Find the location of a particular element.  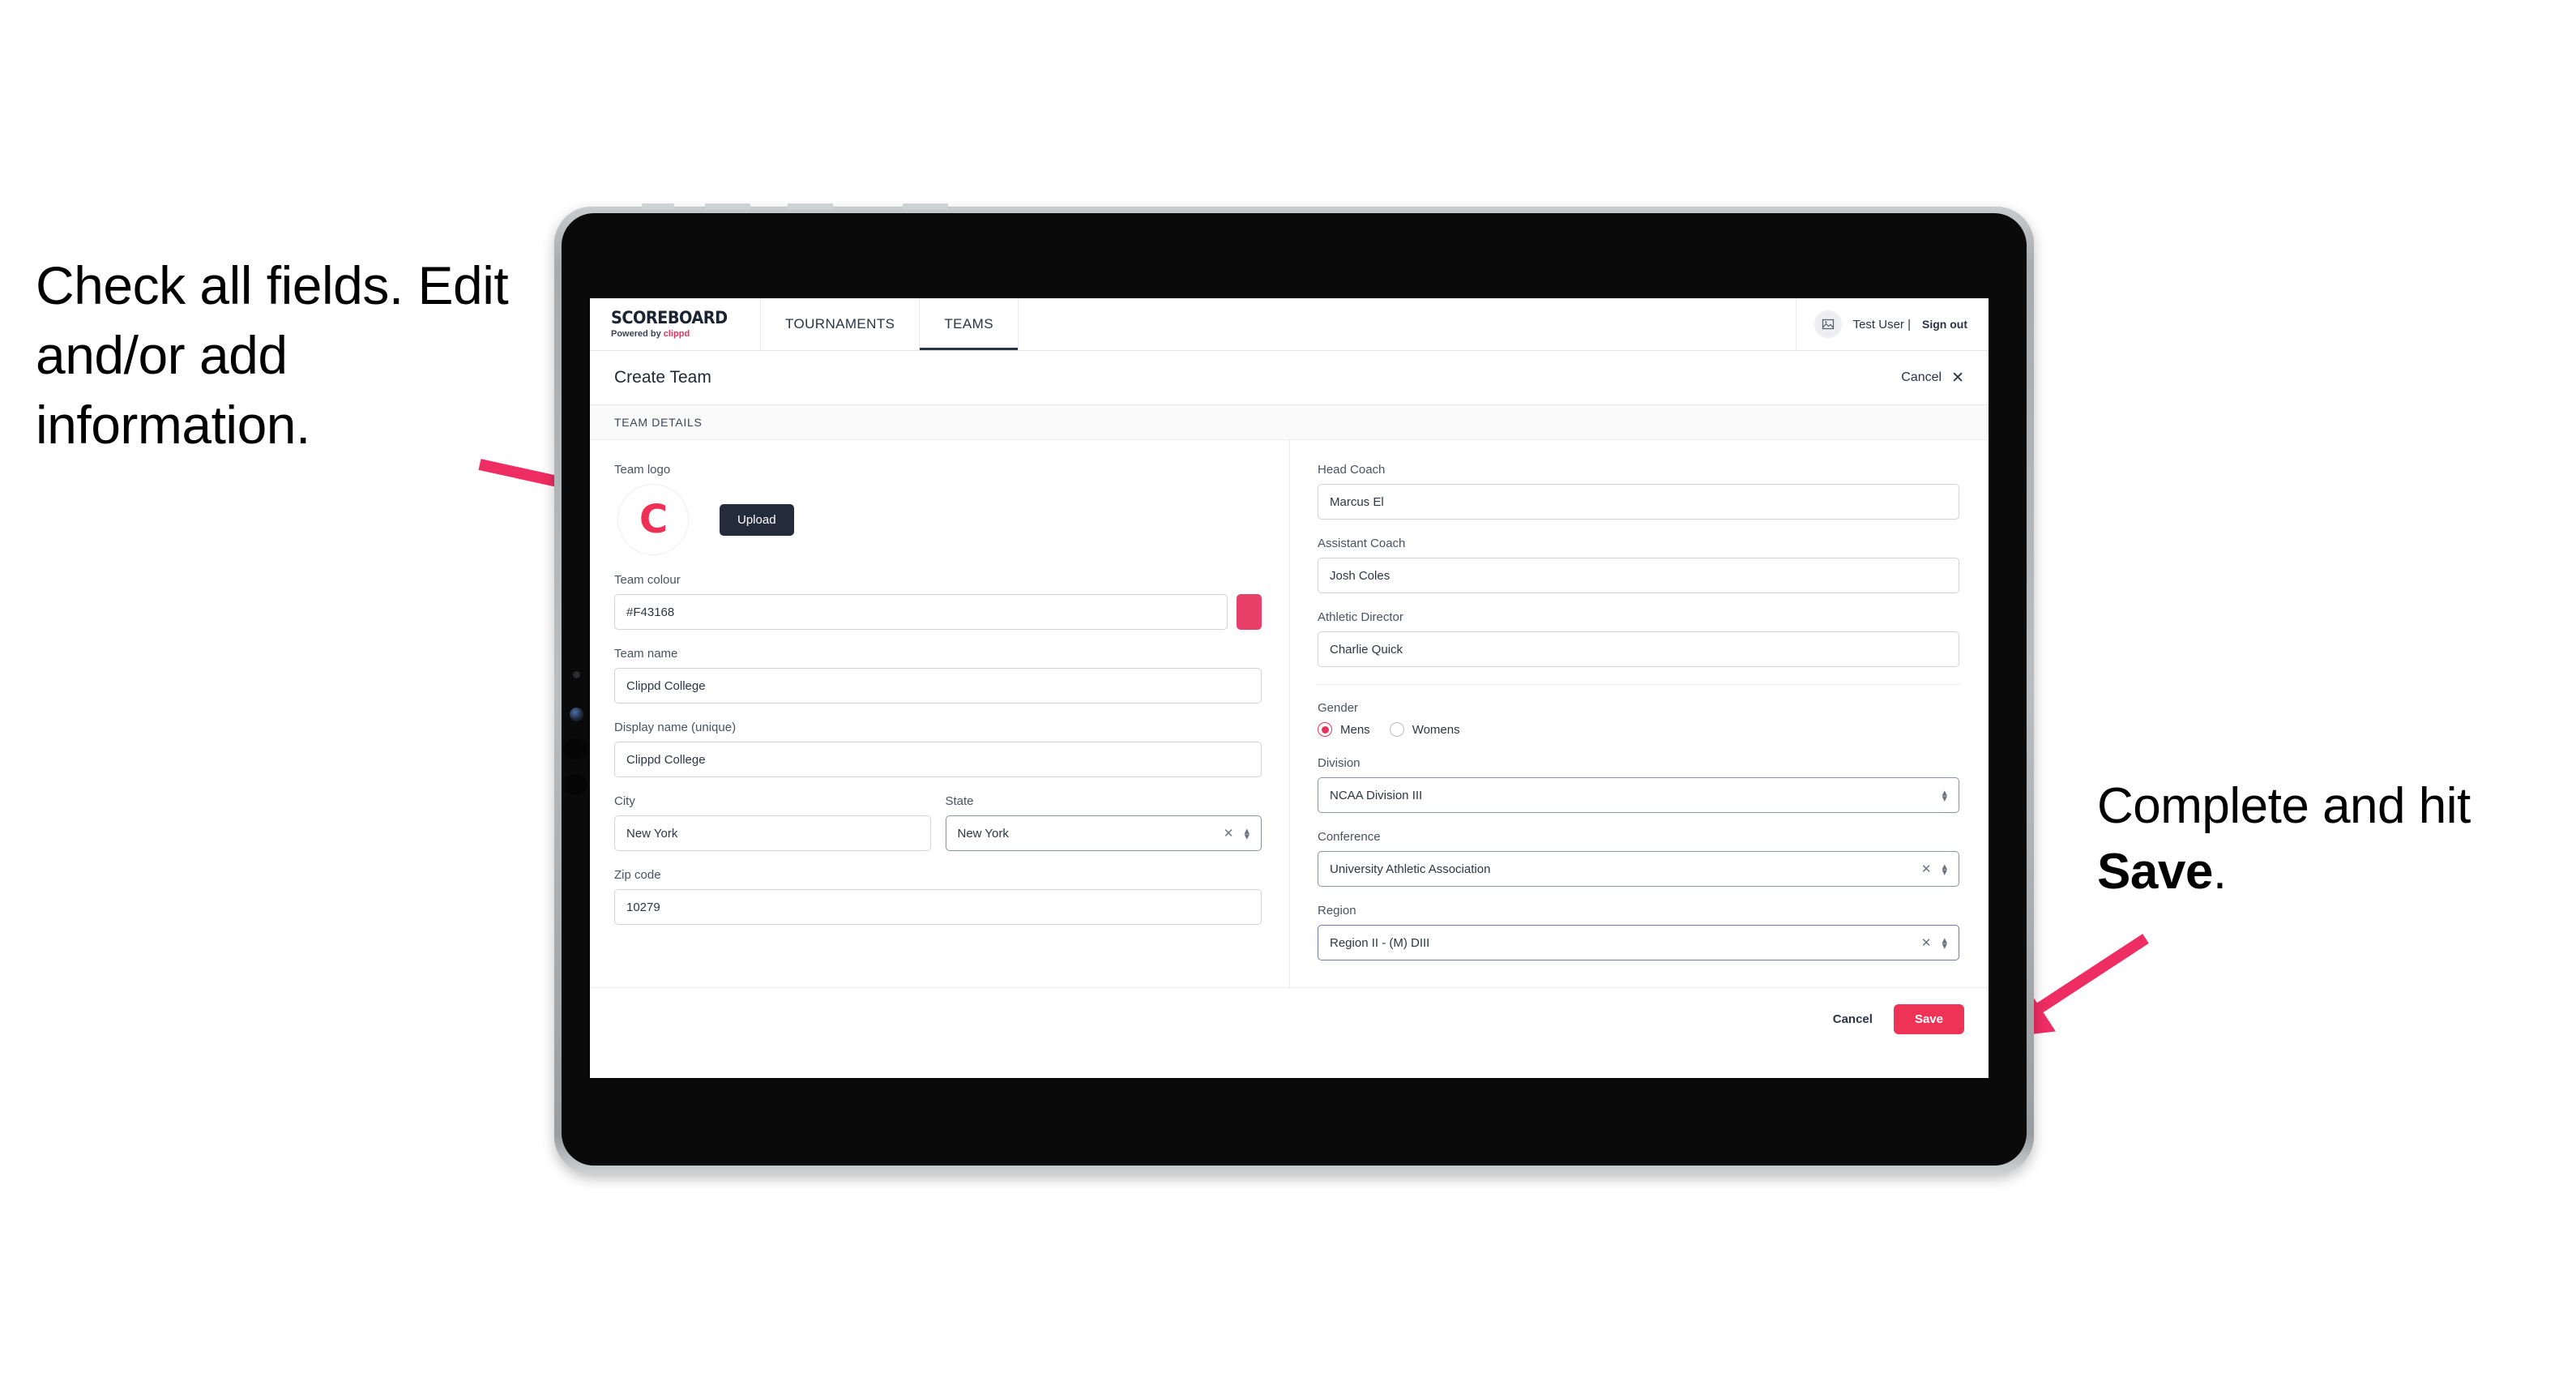

display-name-value: Clippd College is located at coordinates (666, 759).